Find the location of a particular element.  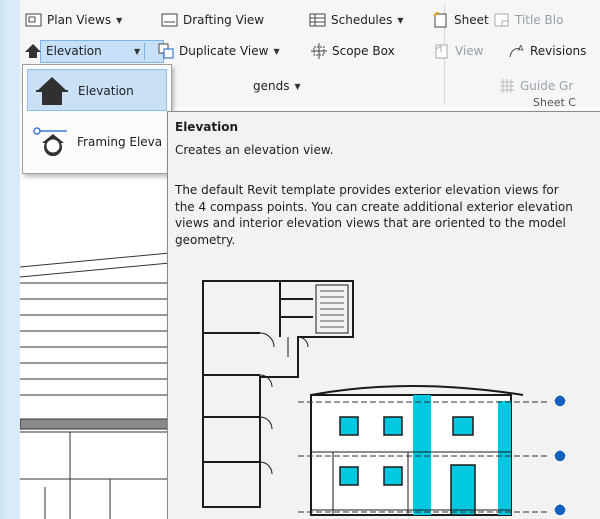

legends-button: gends ▼ is located at coordinates (277, 86).